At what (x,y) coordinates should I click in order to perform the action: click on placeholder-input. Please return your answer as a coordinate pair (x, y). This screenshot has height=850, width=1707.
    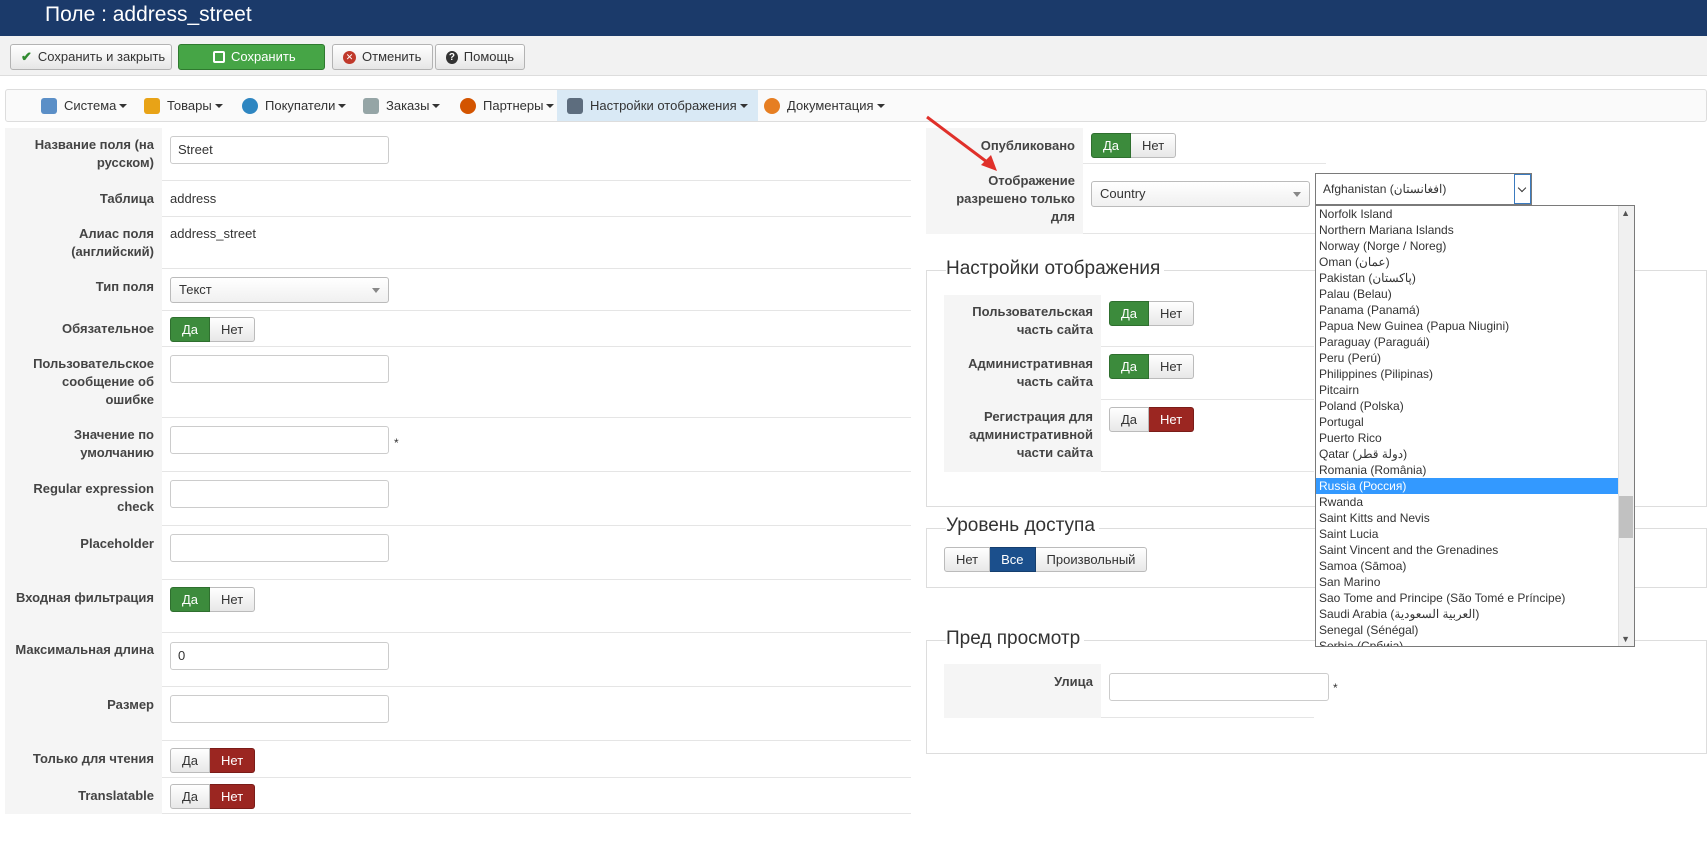
    Looking at the image, I should click on (279, 548).